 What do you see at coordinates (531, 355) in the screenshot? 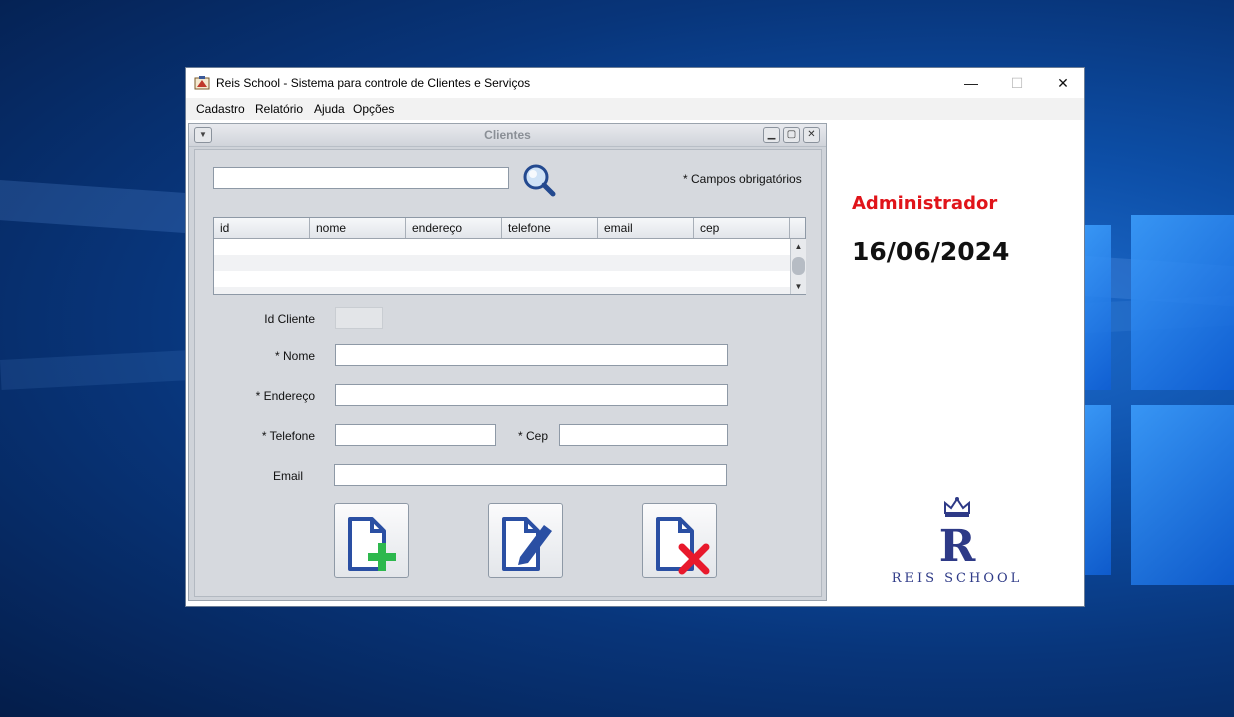
I see `nome-field` at bounding box center [531, 355].